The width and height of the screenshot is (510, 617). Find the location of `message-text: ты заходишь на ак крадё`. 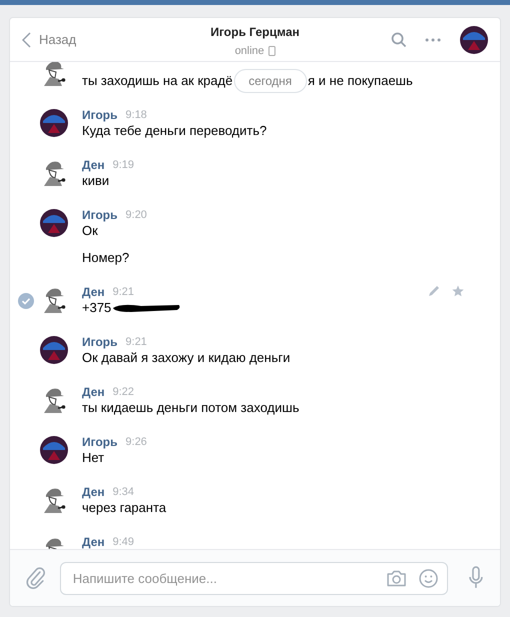

message-text: ты заходишь на ак крадё is located at coordinates (157, 81).